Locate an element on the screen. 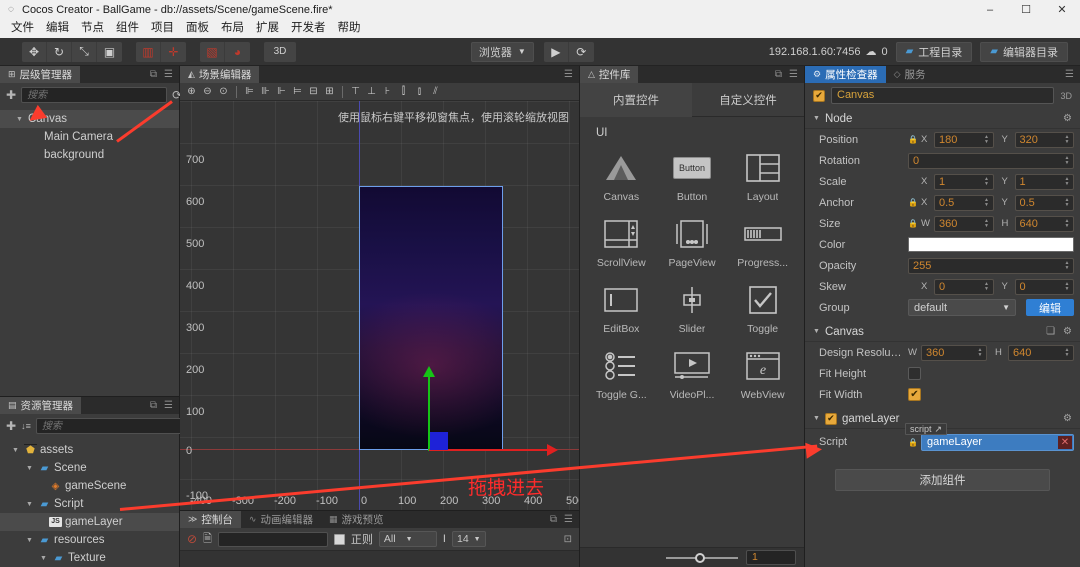 This screenshot has width=1080, height=567. menu-item-file: 文件 is located at coordinates (22, 28).